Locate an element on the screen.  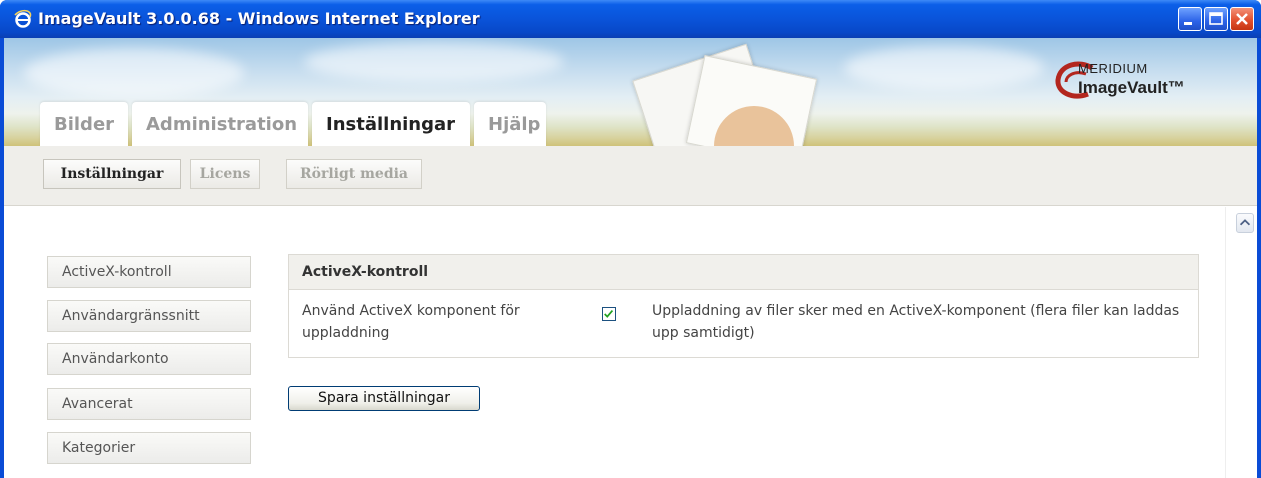
logo-text-top: MERIDIUM is located at coordinates (1113, 68).